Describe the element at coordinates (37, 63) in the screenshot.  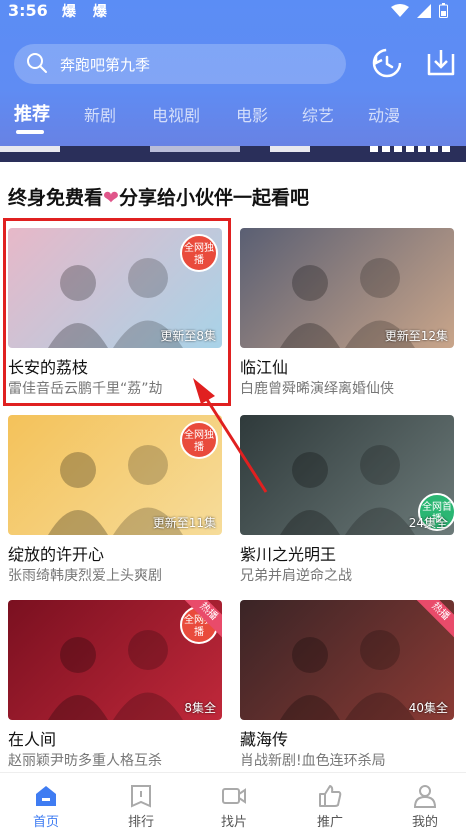
I see `search-icon` at that location.